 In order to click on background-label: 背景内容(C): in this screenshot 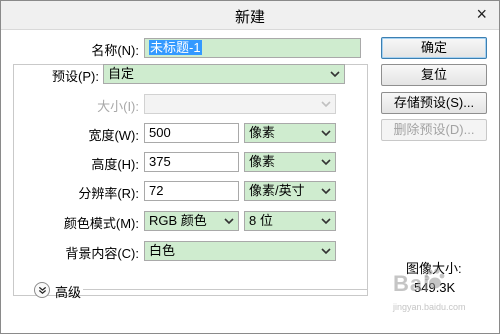, I will do `click(102, 253)`.